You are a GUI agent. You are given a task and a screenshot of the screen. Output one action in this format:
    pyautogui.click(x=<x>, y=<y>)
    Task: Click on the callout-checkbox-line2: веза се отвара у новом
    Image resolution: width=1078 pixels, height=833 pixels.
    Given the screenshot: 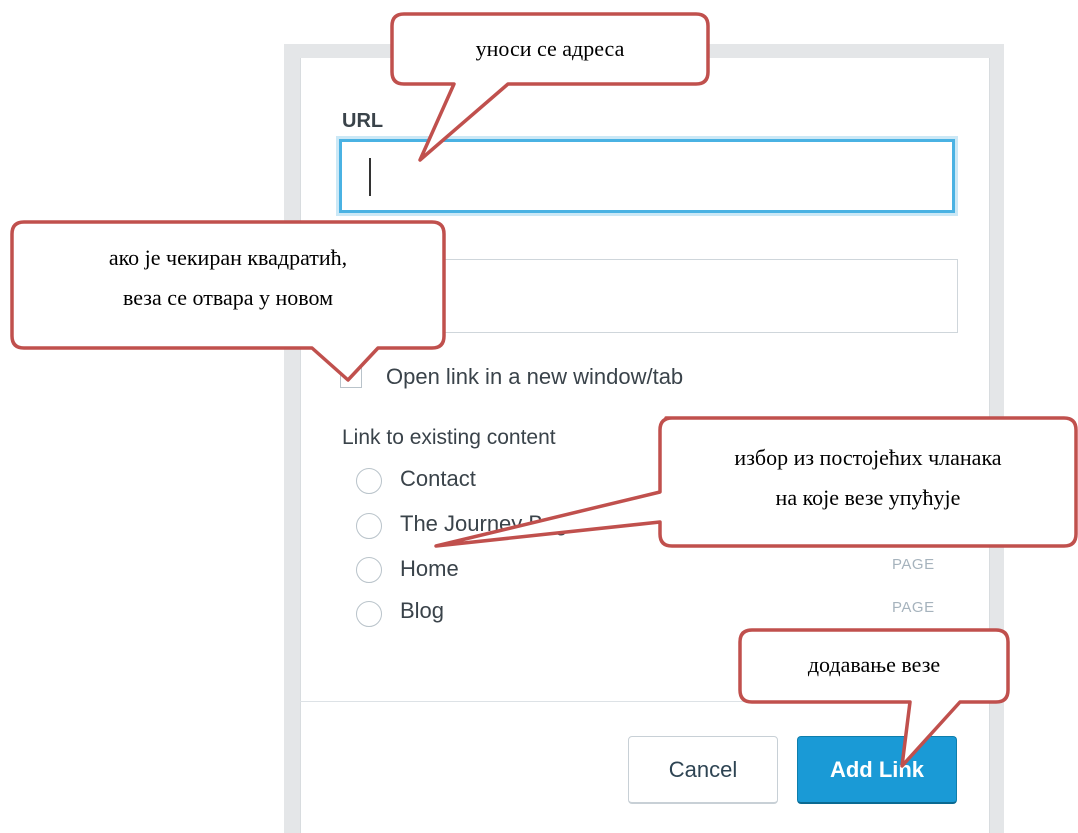 What is the action you would take?
    pyautogui.click(x=227, y=297)
    